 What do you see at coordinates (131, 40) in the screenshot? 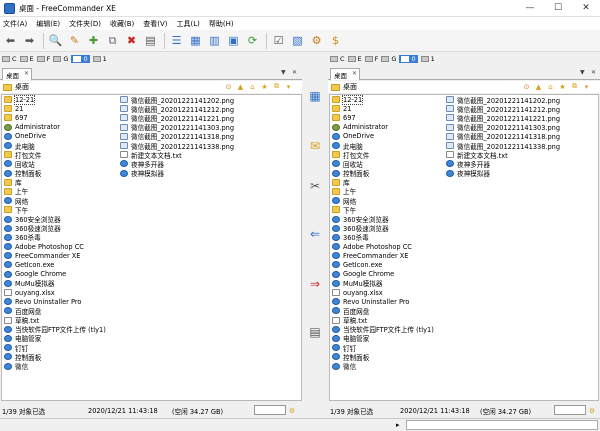
I see `delete-icon: ✖` at bounding box center [131, 40].